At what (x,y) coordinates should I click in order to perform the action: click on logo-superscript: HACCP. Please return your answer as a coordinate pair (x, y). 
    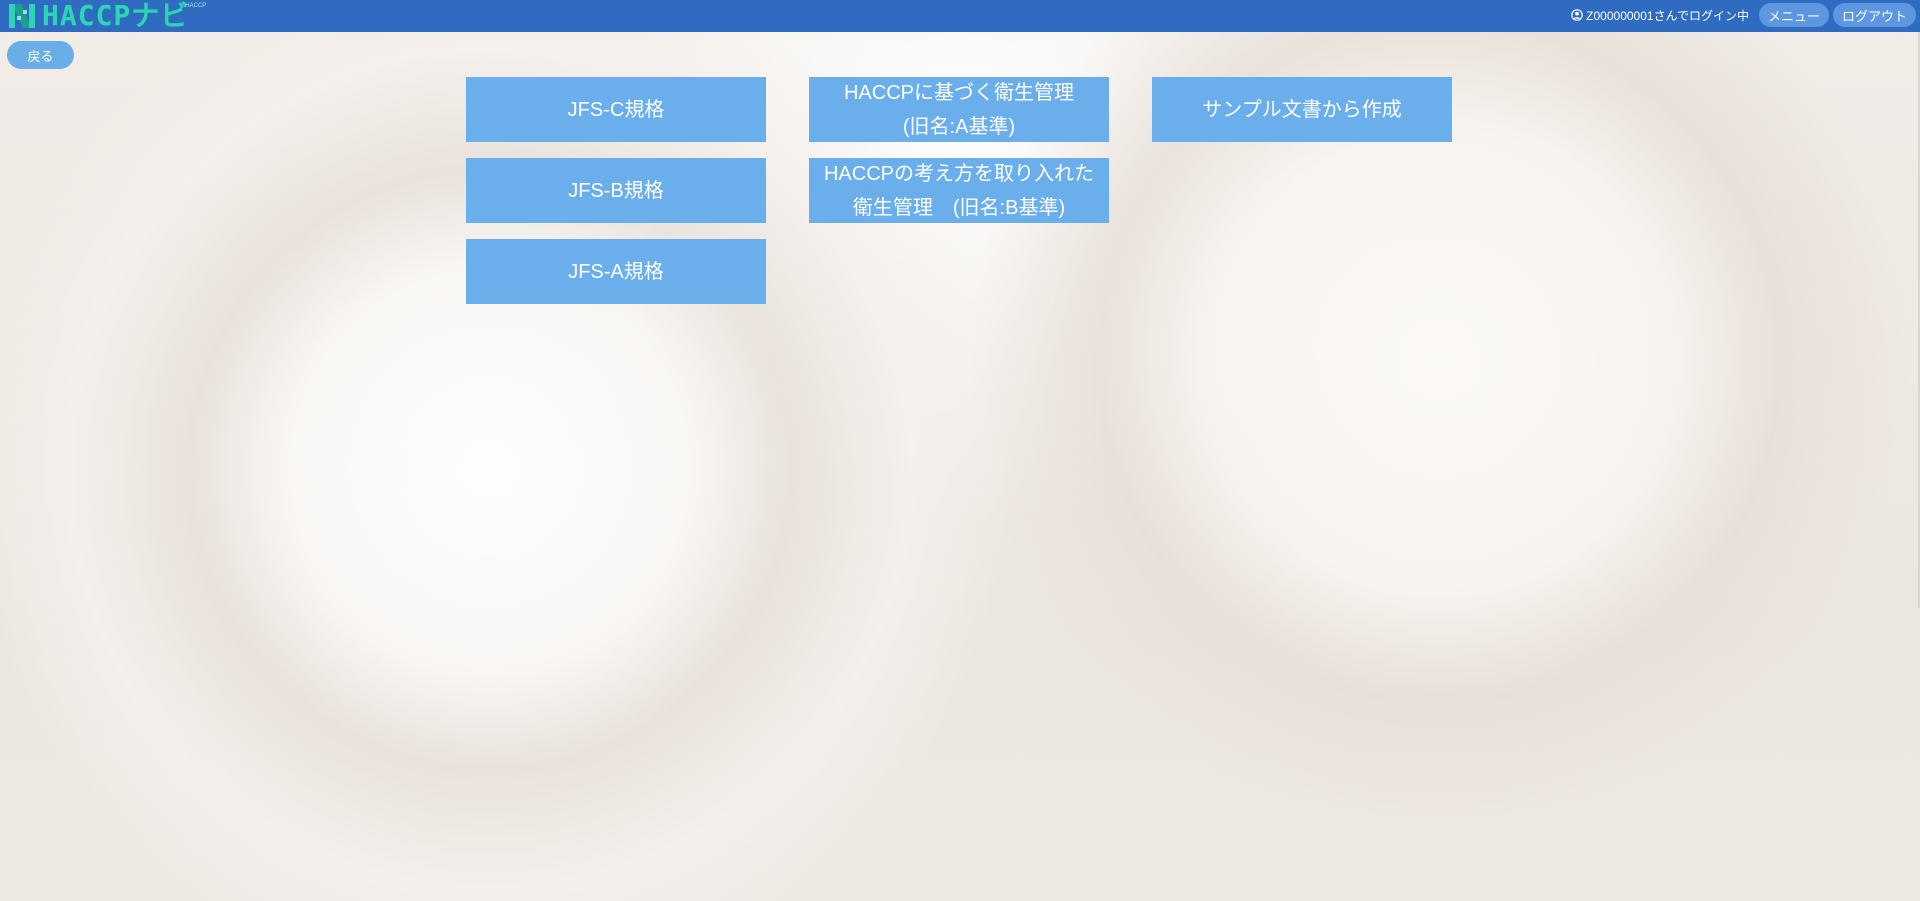
    Looking at the image, I should click on (196, 6).